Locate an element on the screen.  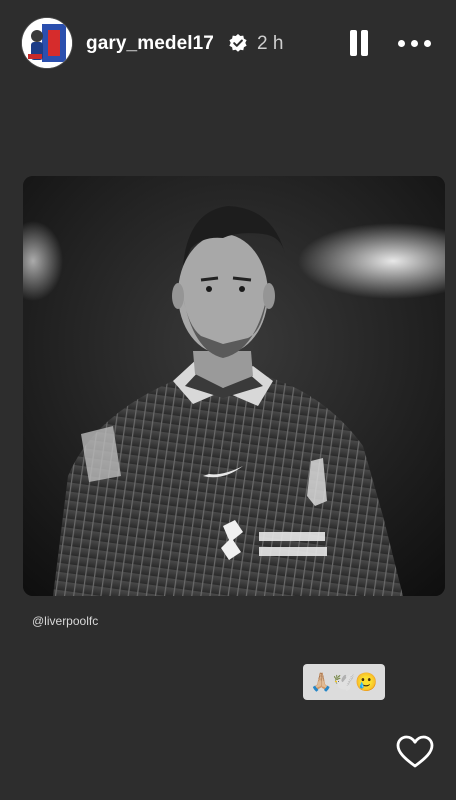
profile-avatar is located at coordinates (47, 43).